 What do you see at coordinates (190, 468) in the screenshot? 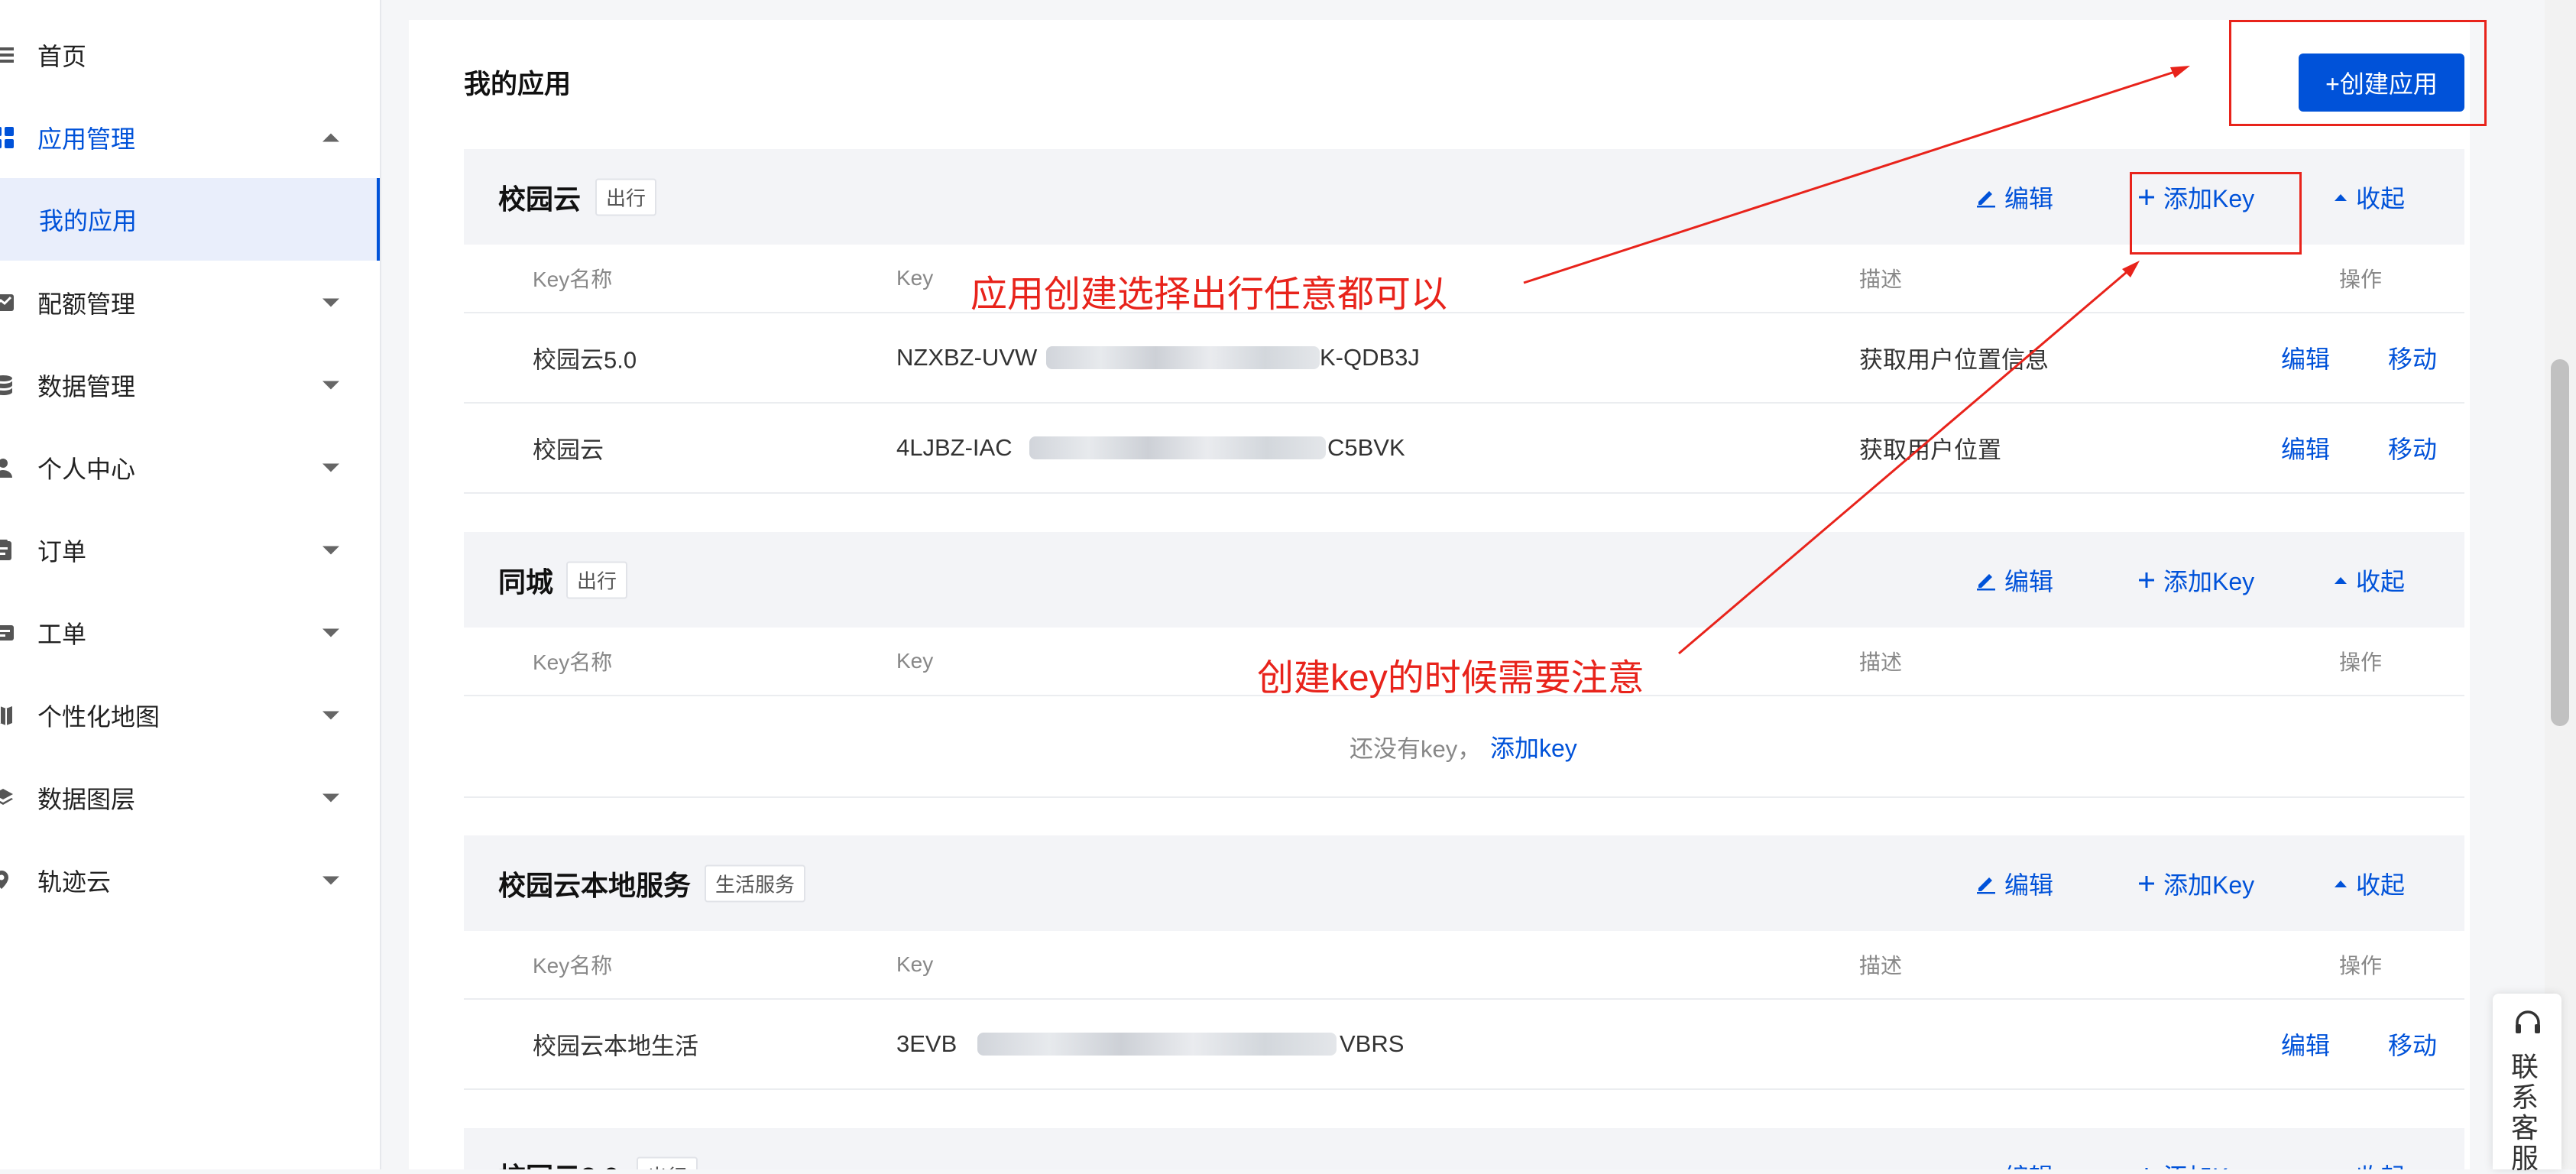
I see `sidebar-item-personal: 个人中心` at bounding box center [190, 468].